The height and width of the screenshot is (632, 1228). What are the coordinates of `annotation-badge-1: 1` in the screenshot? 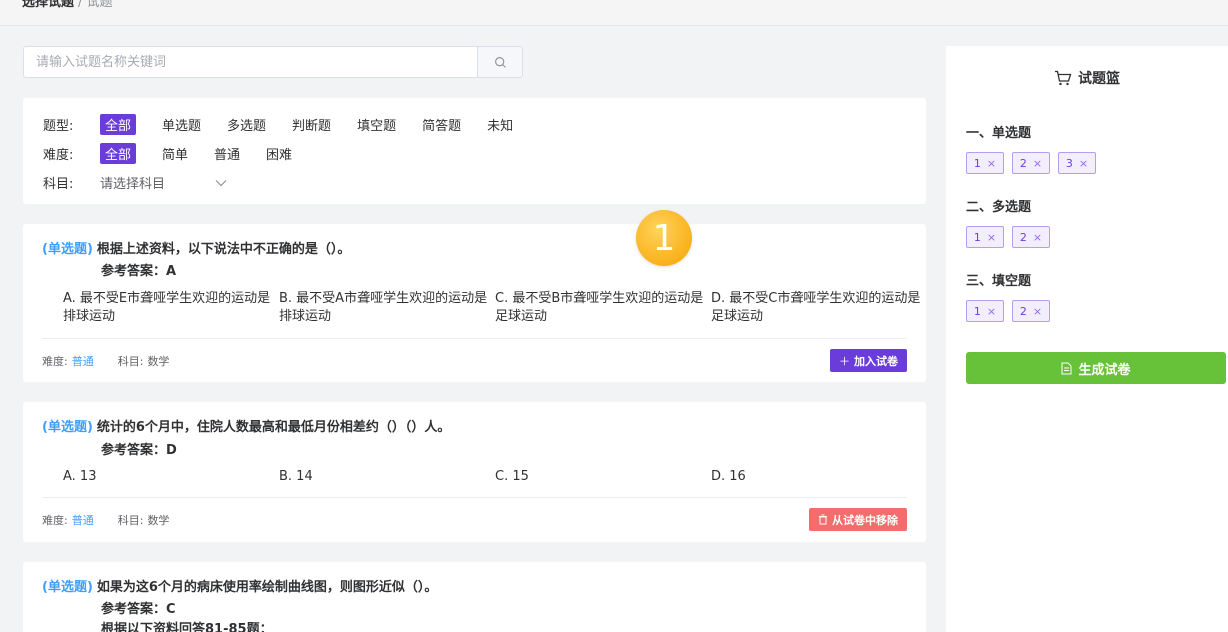 It's located at (664, 238).